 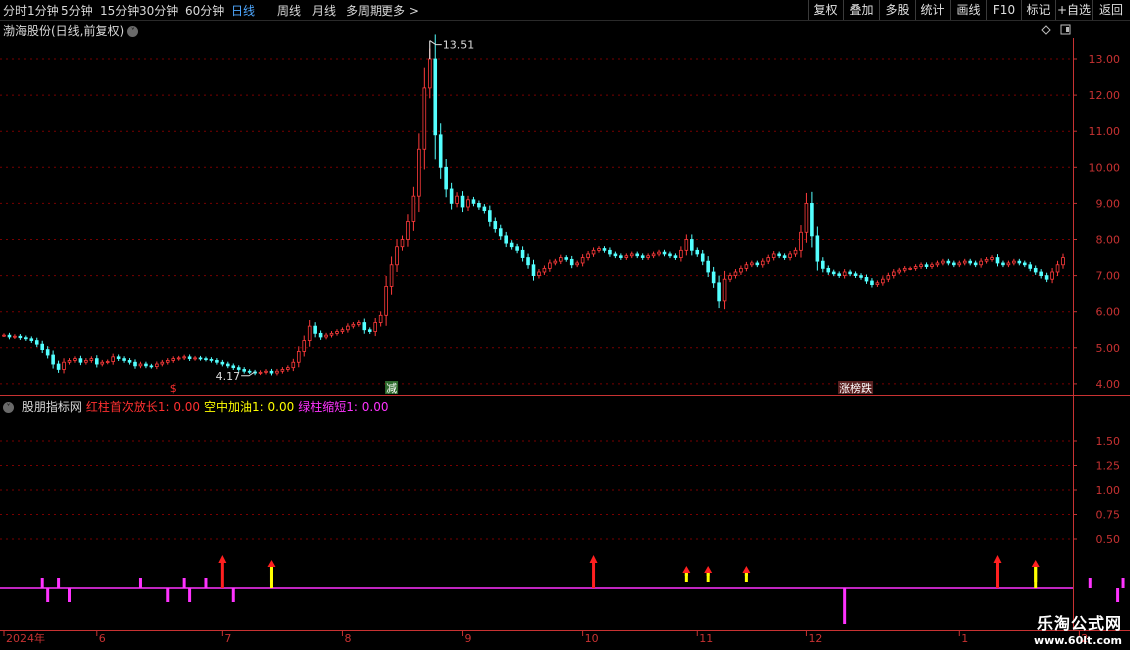 What do you see at coordinates (43, 10) in the screenshot?
I see `tab-1: 1分钟` at bounding box center [43, 10].